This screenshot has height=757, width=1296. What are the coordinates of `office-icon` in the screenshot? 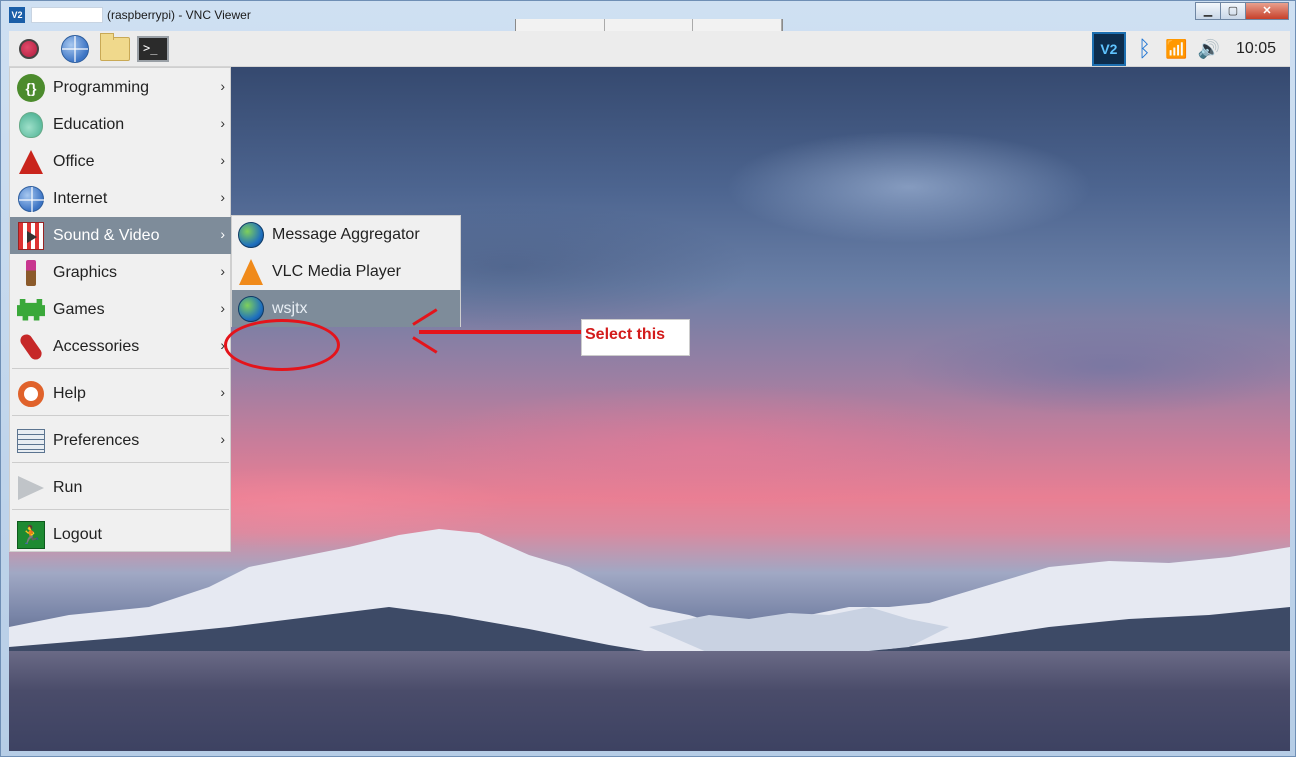 It's located at (31, 161).